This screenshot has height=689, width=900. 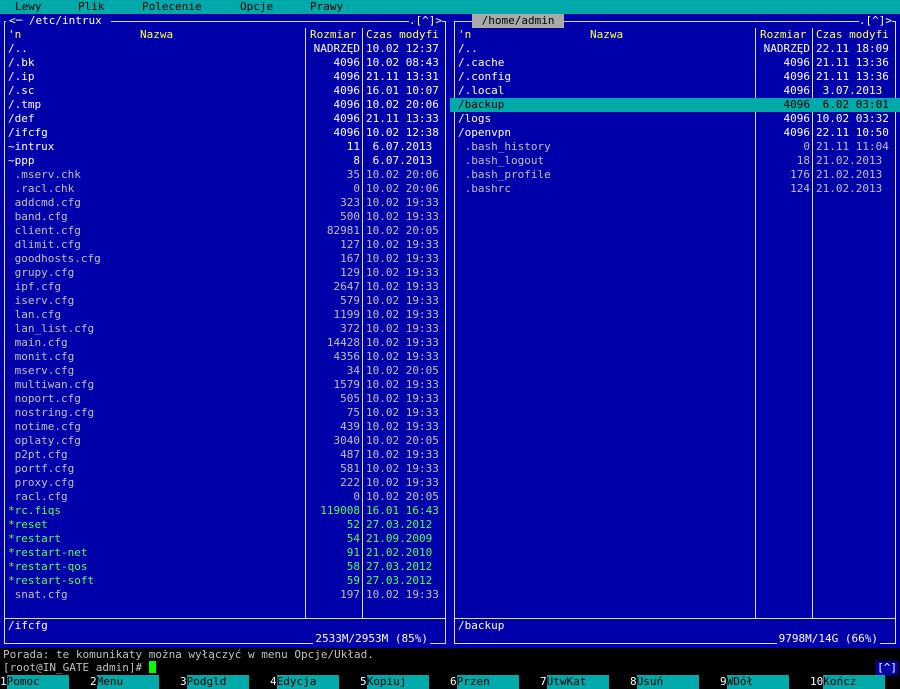 I want to click on right-file-row: /.local 4096 3.07.2013, so click(x=675, y=91).